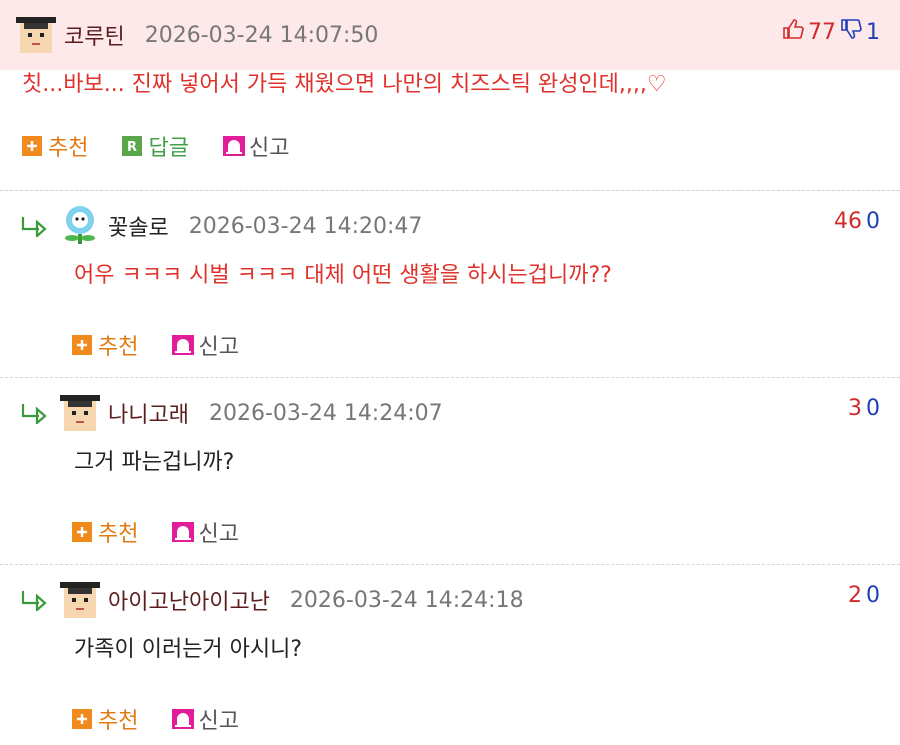 The width and height of the screenshot is (900, 745). I want to click on nickname: 나니고래, so click(148, 413).